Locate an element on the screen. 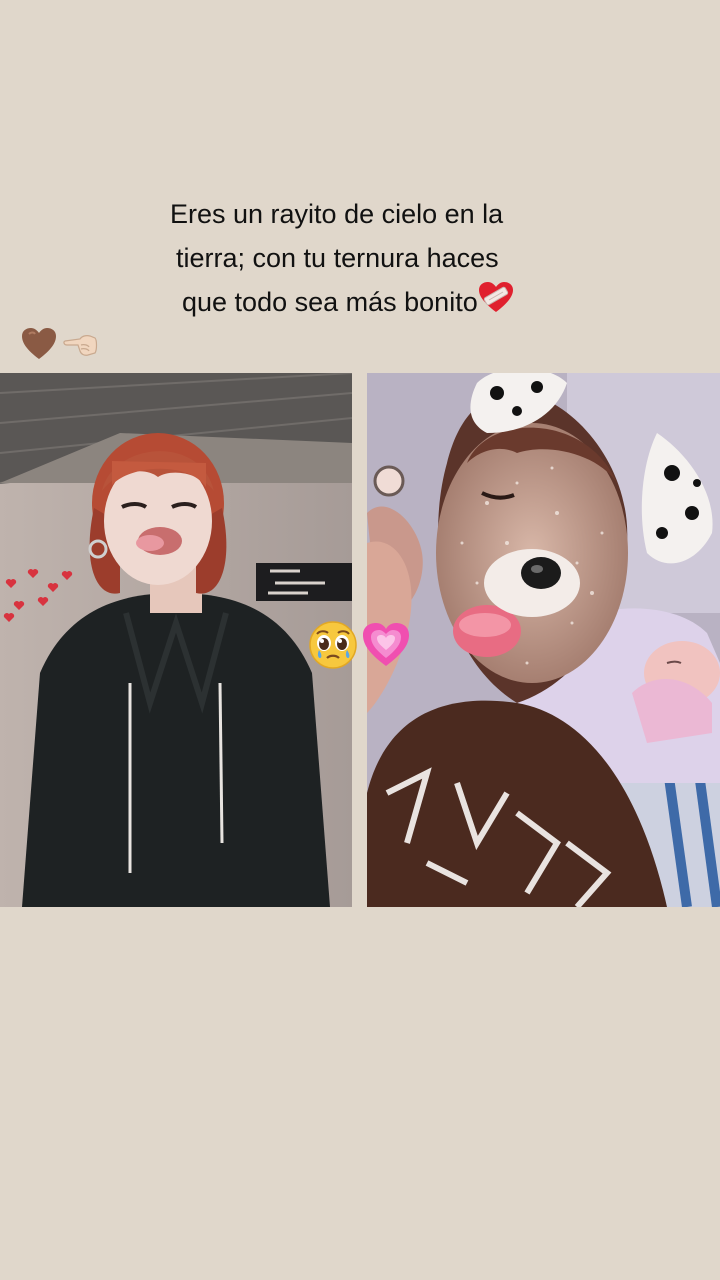  growing-heart-icon is located at coordinates (386, 647).